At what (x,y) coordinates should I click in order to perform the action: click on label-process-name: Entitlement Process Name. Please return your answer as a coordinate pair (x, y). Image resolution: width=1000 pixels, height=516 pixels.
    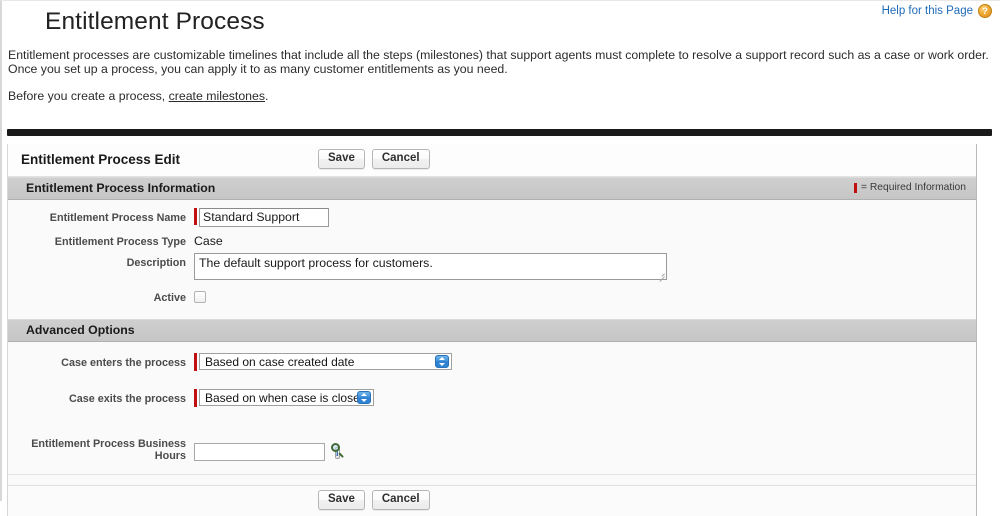
    Looking at the image, I should click on (117, 218).